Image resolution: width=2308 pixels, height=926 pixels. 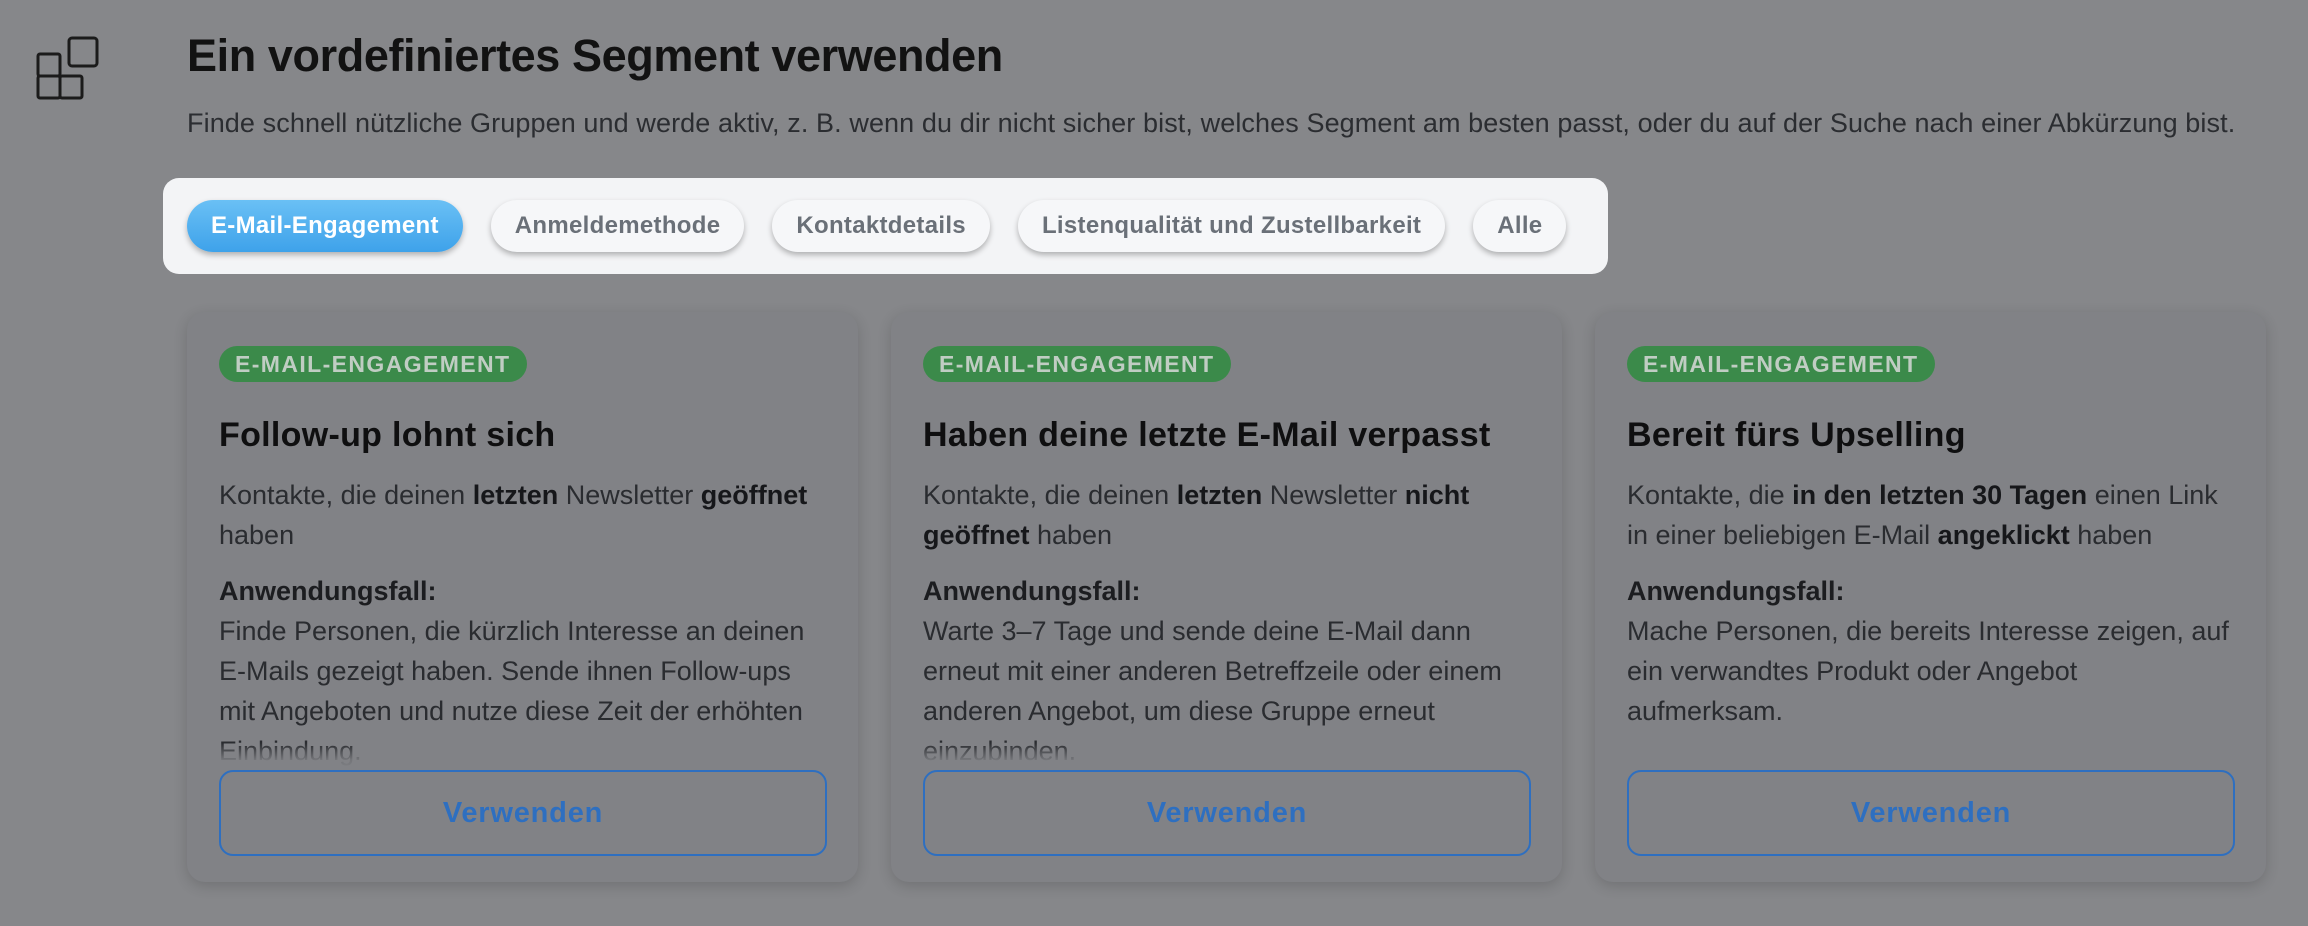 What do you see at coordinates (1520, 226) in the screenshot?
I see `filter-chip-alle: Alle` at bounding box center [1520, 226].